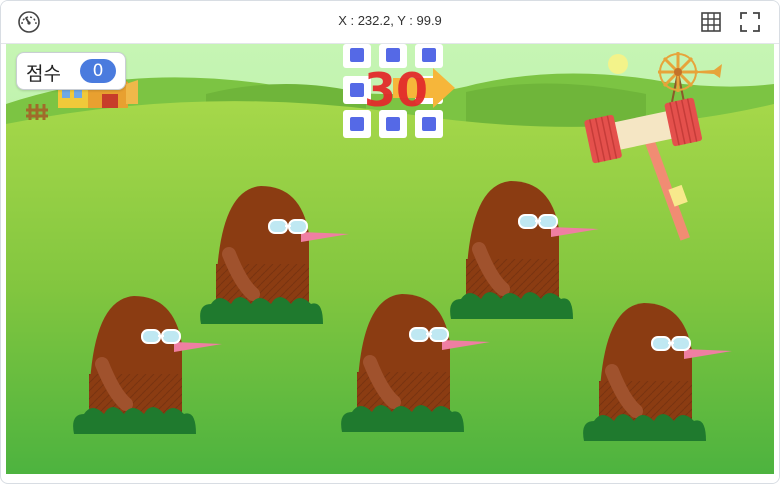 The height and width of the screenshot is (484, 780). What do you see at coordinates (98, 71) in the screenshot?
I see `score-value: 0` at bounding box center [98, 71].